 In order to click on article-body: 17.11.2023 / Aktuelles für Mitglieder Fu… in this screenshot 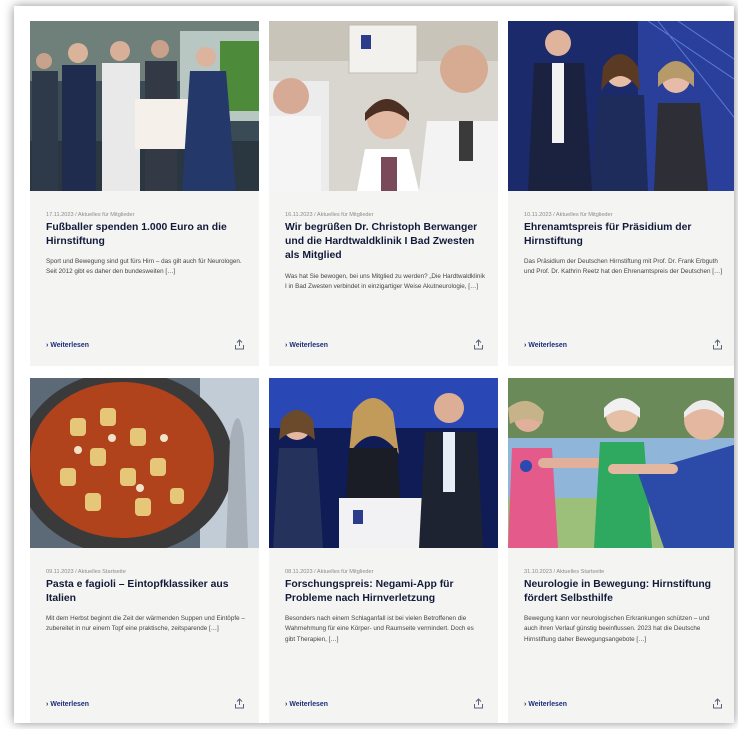, I will do `click(144, 278)`.